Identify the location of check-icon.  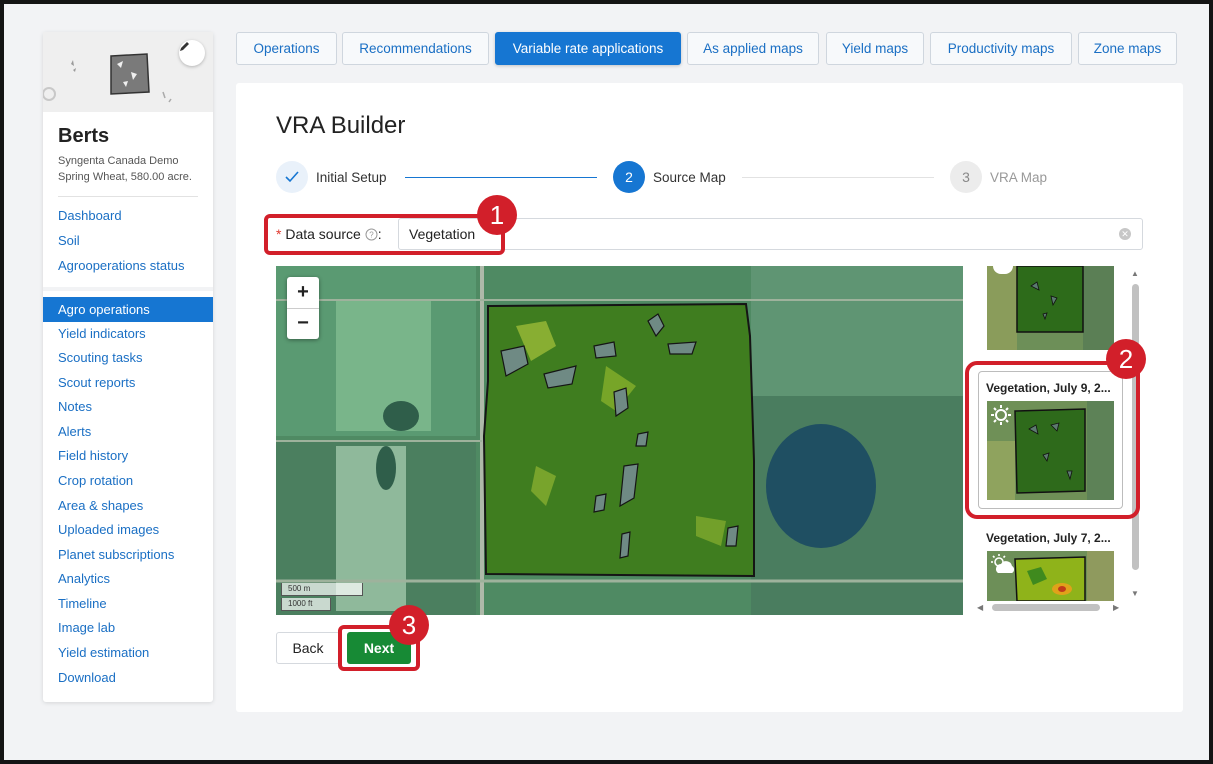
(292, 177).